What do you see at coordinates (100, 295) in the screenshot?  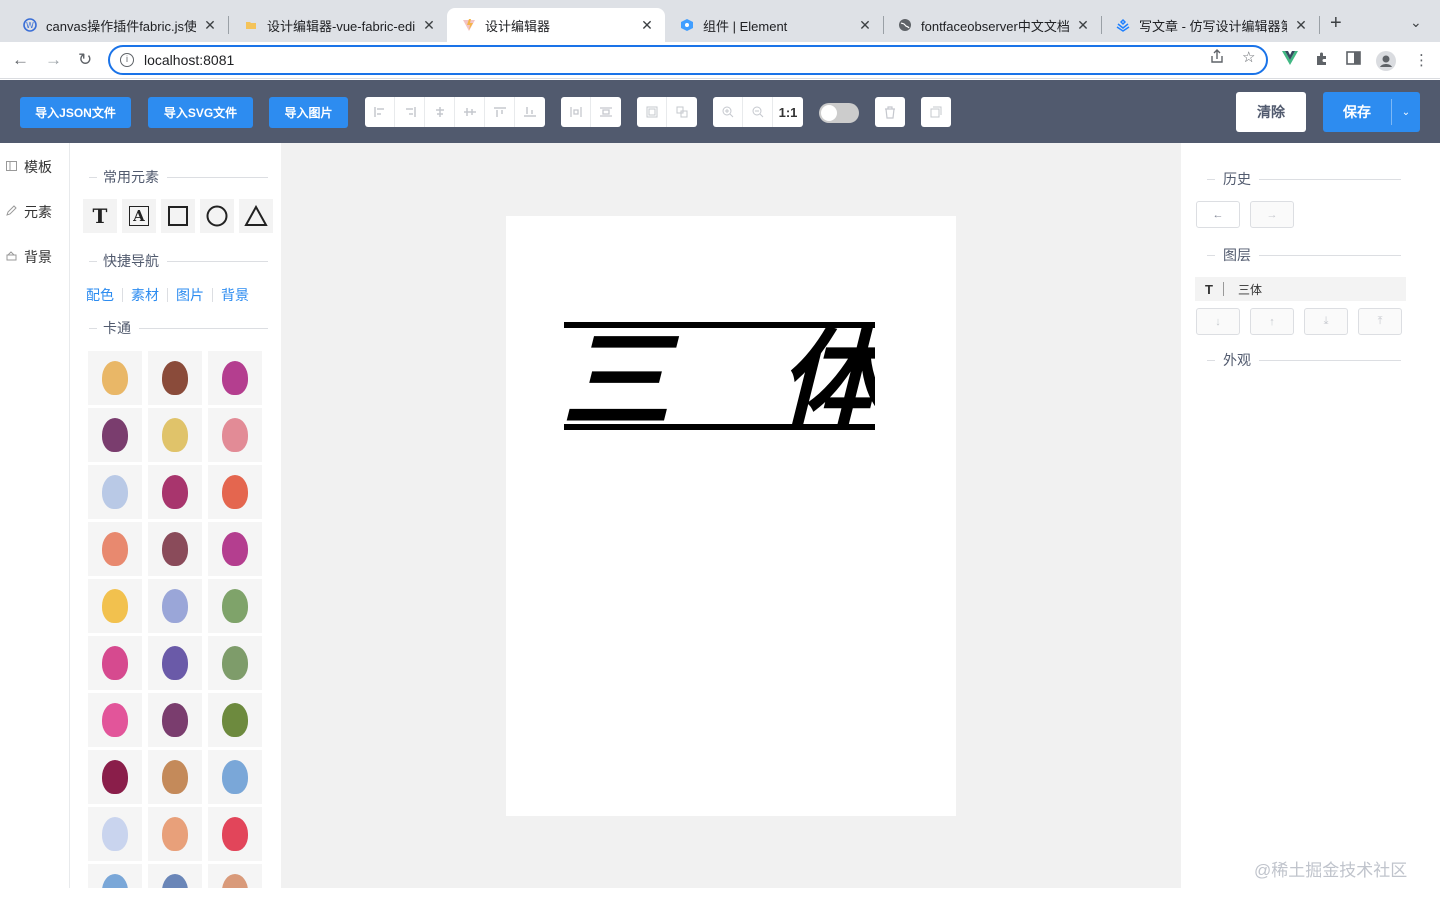 I see `quick-link-color: 配色` at bounding box center [100, 295].